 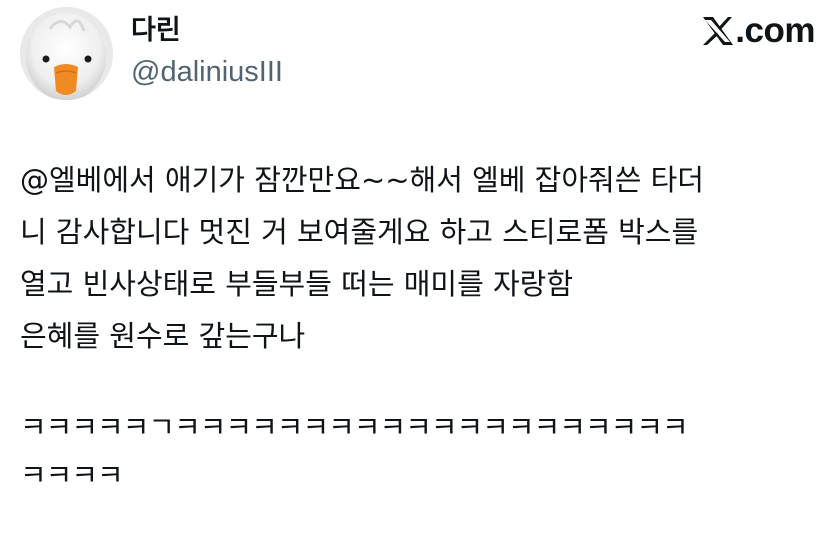 What do you see at coordinates (297, 284) in the screenshot?
I see `body-line: 열고 빈사상태로 부들부들 떠는 매미를 자랑함` at bounding box center [297, 284].